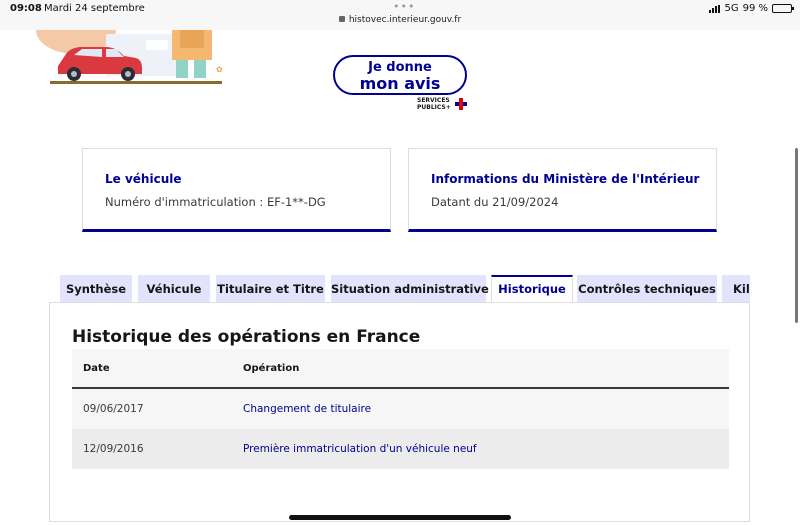  Describe the element at coordinates (96, 289) in the screenshot. I see `tab-synthese: Synthèse` at that location.